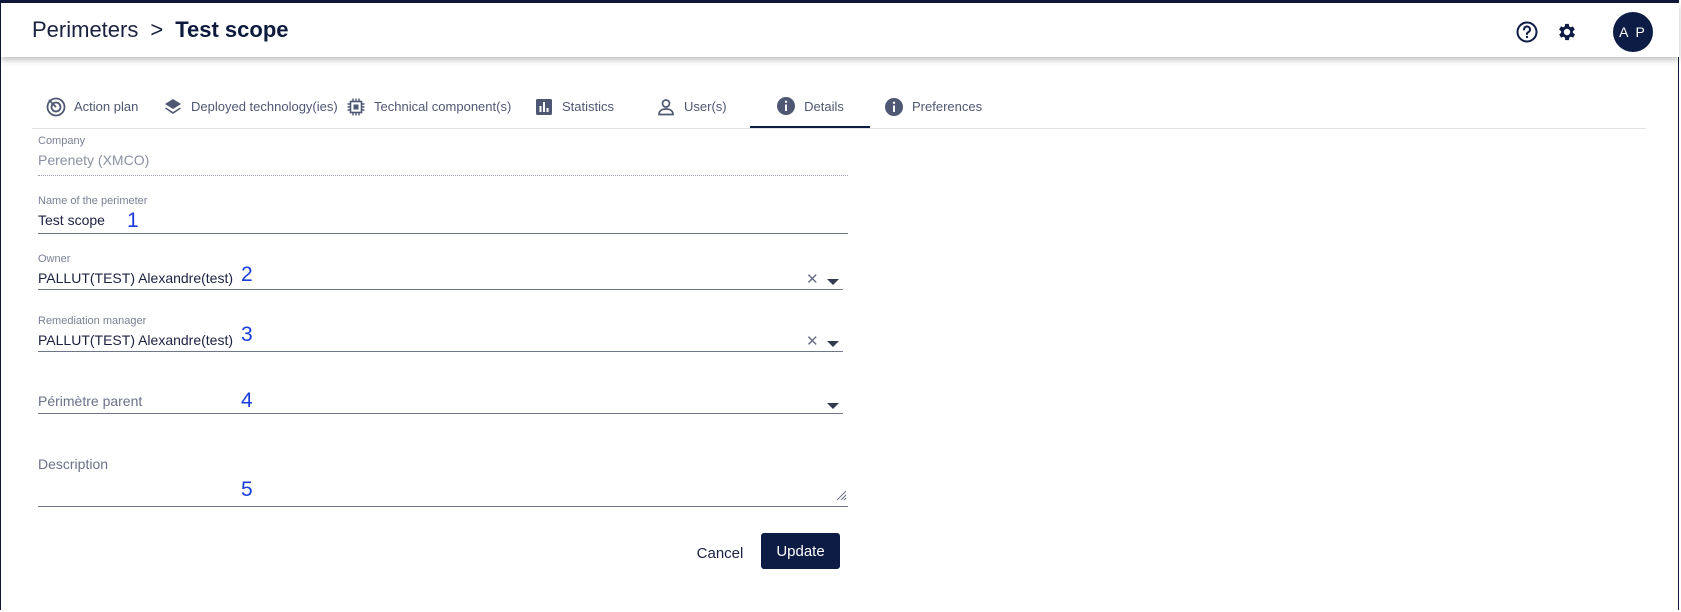  I want to click on description-field: Description, so click(443, 482).